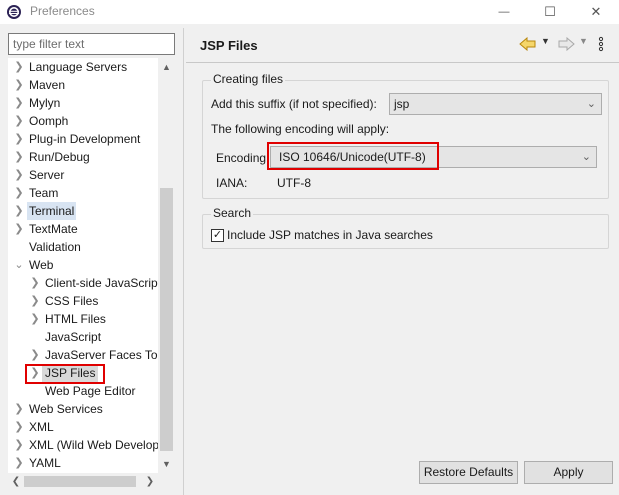  Describe the element at coordinates (14, 12) in the screenshot. I see `eclipse-app-icon` at that location.